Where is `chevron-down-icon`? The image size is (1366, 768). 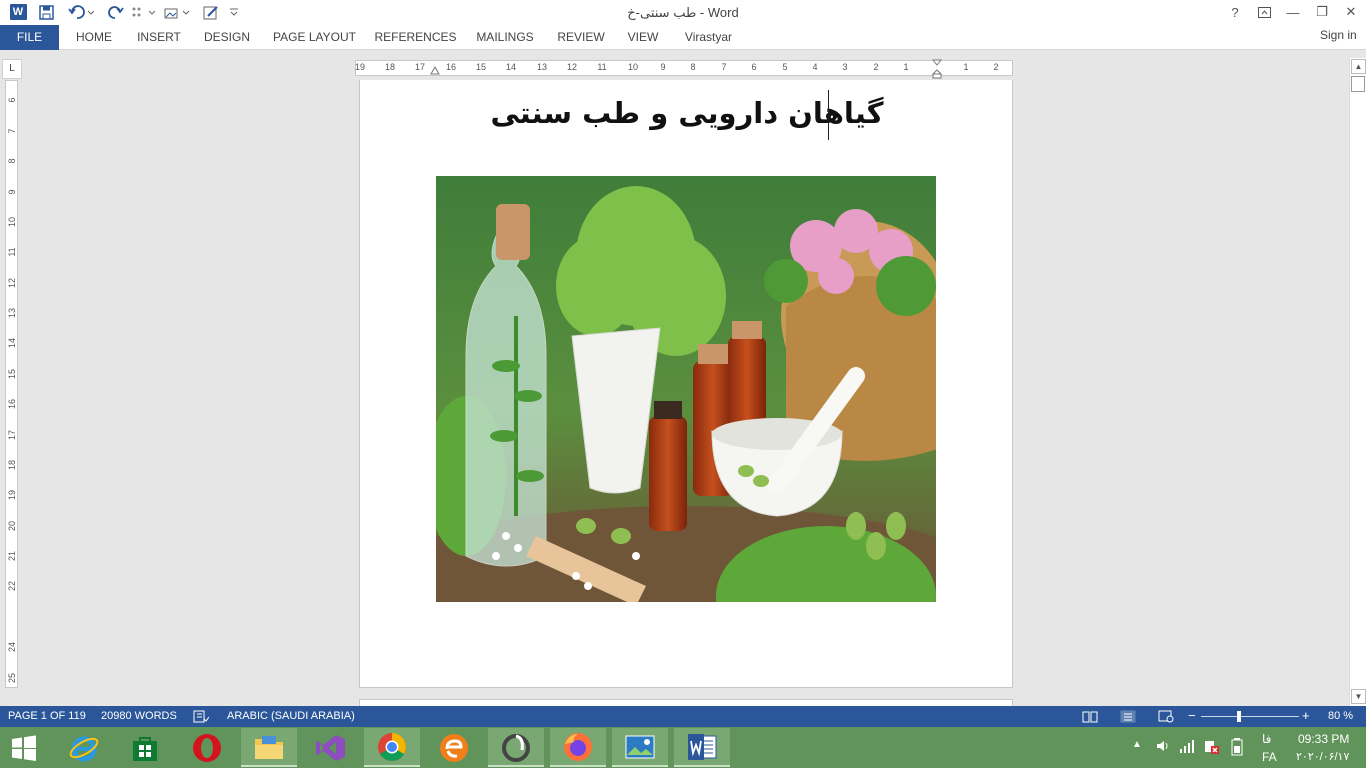 chevron-down-icon is located at coordinates (234, 12).